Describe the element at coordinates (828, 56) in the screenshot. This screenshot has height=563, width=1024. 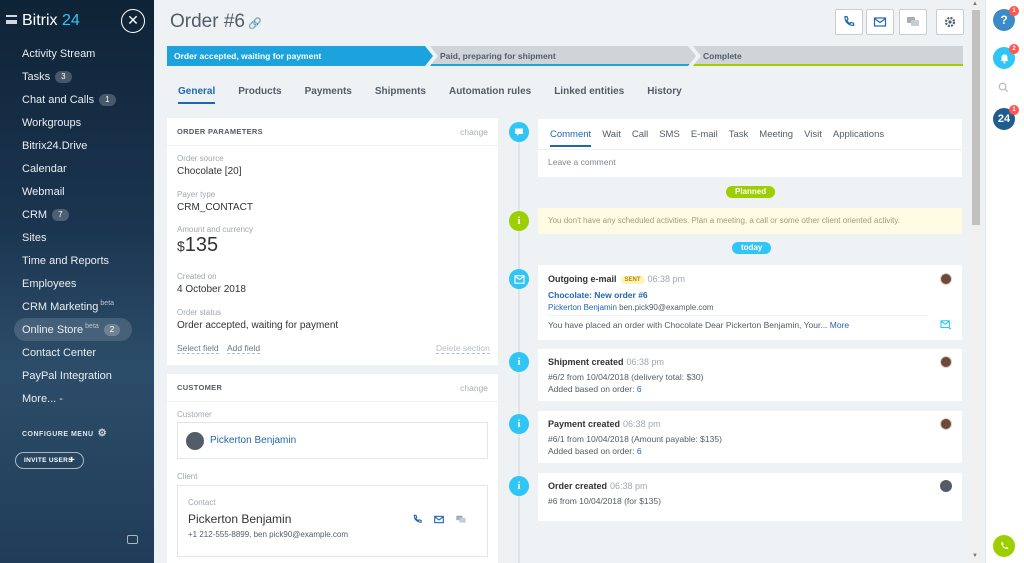
I see `stage-complete: Complete` at that location.